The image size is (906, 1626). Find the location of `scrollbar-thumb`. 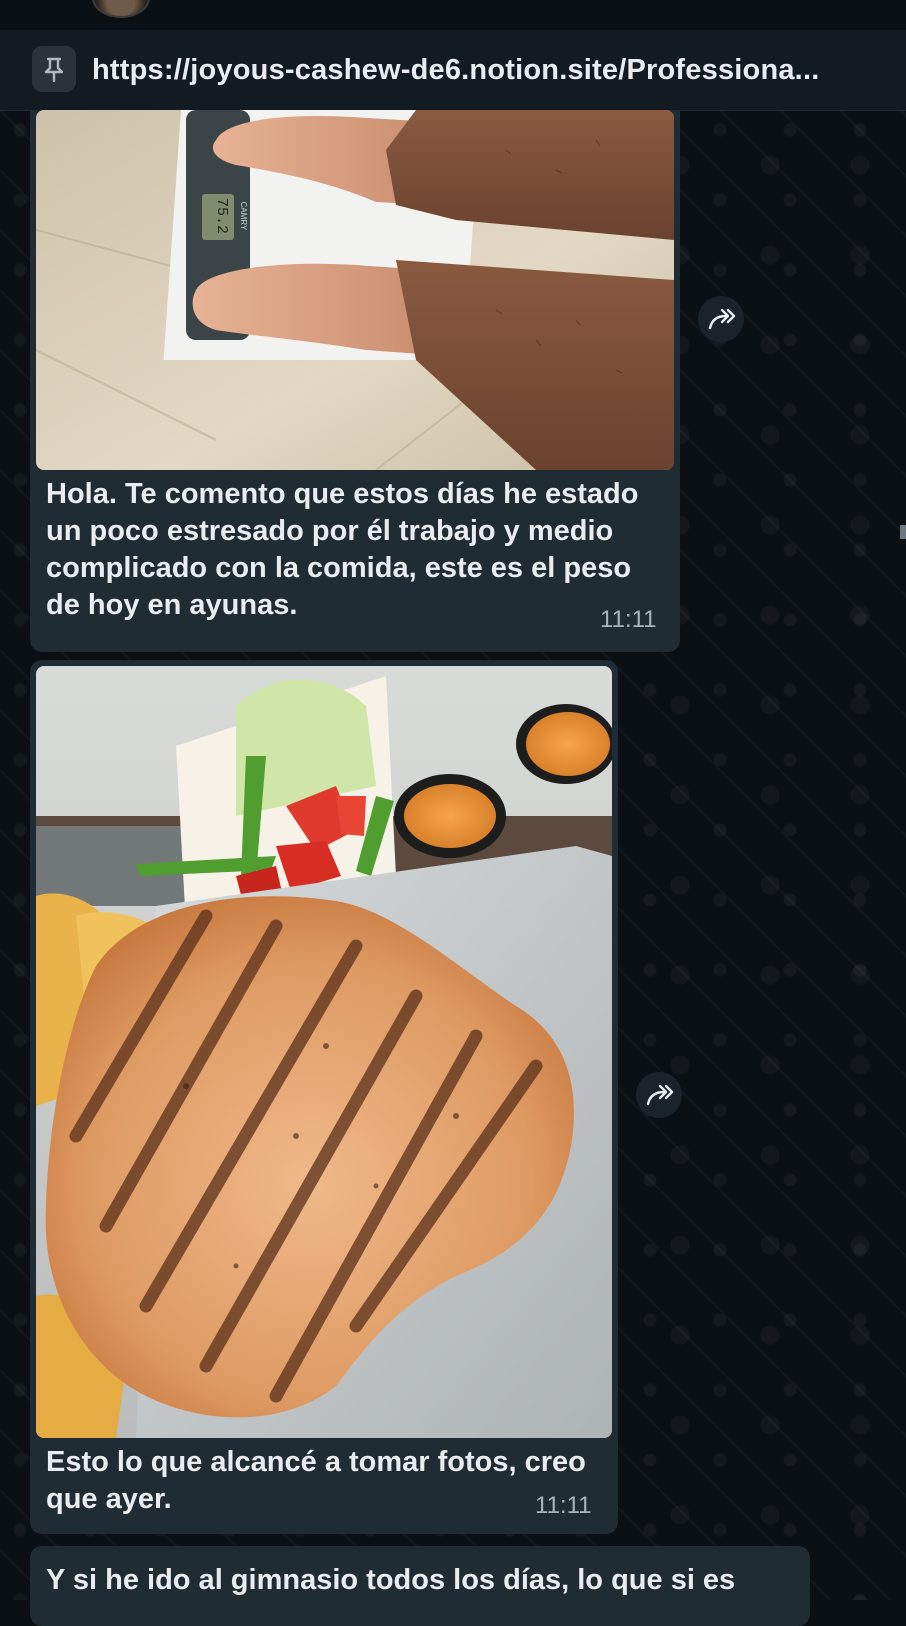

scrollbar-thumb is located at coordinates (903, 532).